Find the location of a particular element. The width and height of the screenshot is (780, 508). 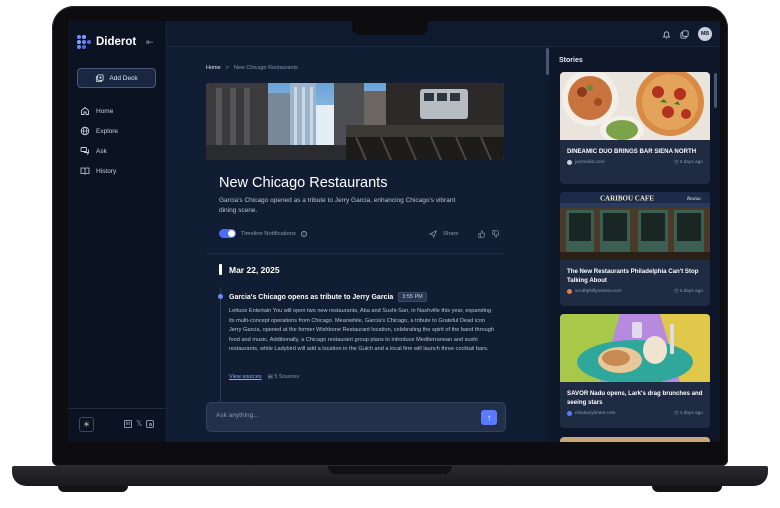

story-source: elindaciytimes.com is located at coordinates (591, 413).